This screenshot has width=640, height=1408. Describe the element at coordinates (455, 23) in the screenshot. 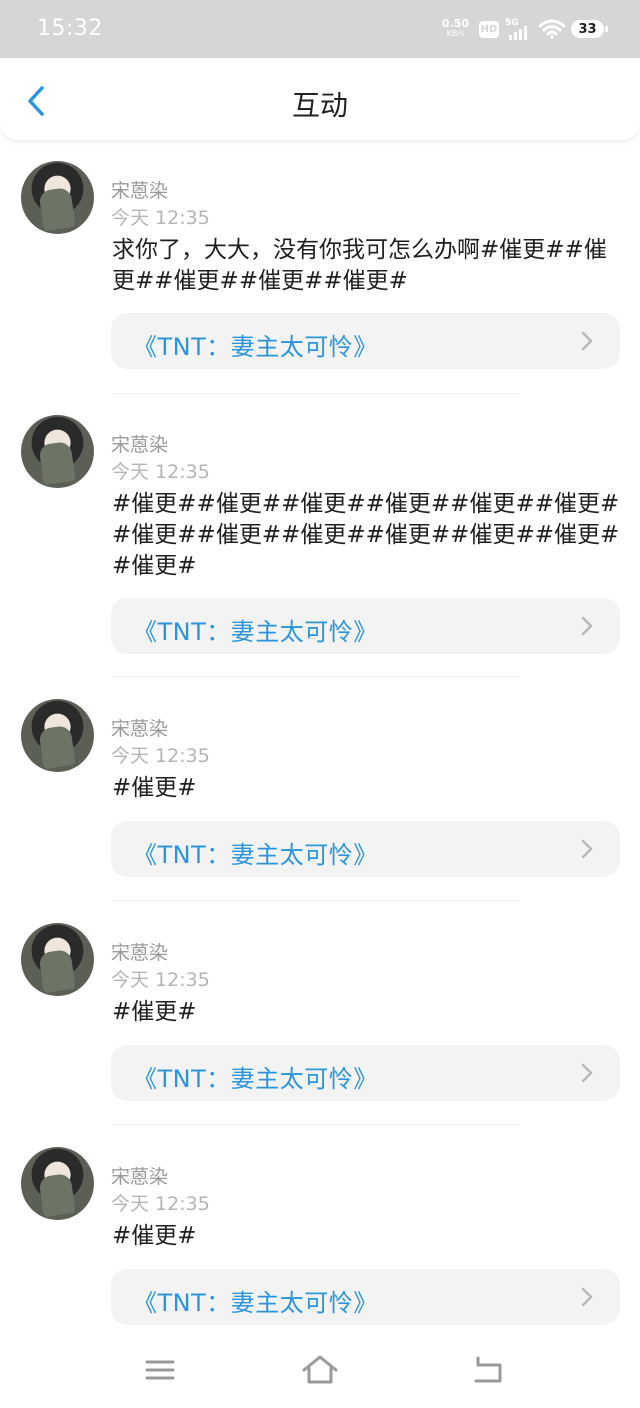

I see `network-speed-value: 0.50` at that location.